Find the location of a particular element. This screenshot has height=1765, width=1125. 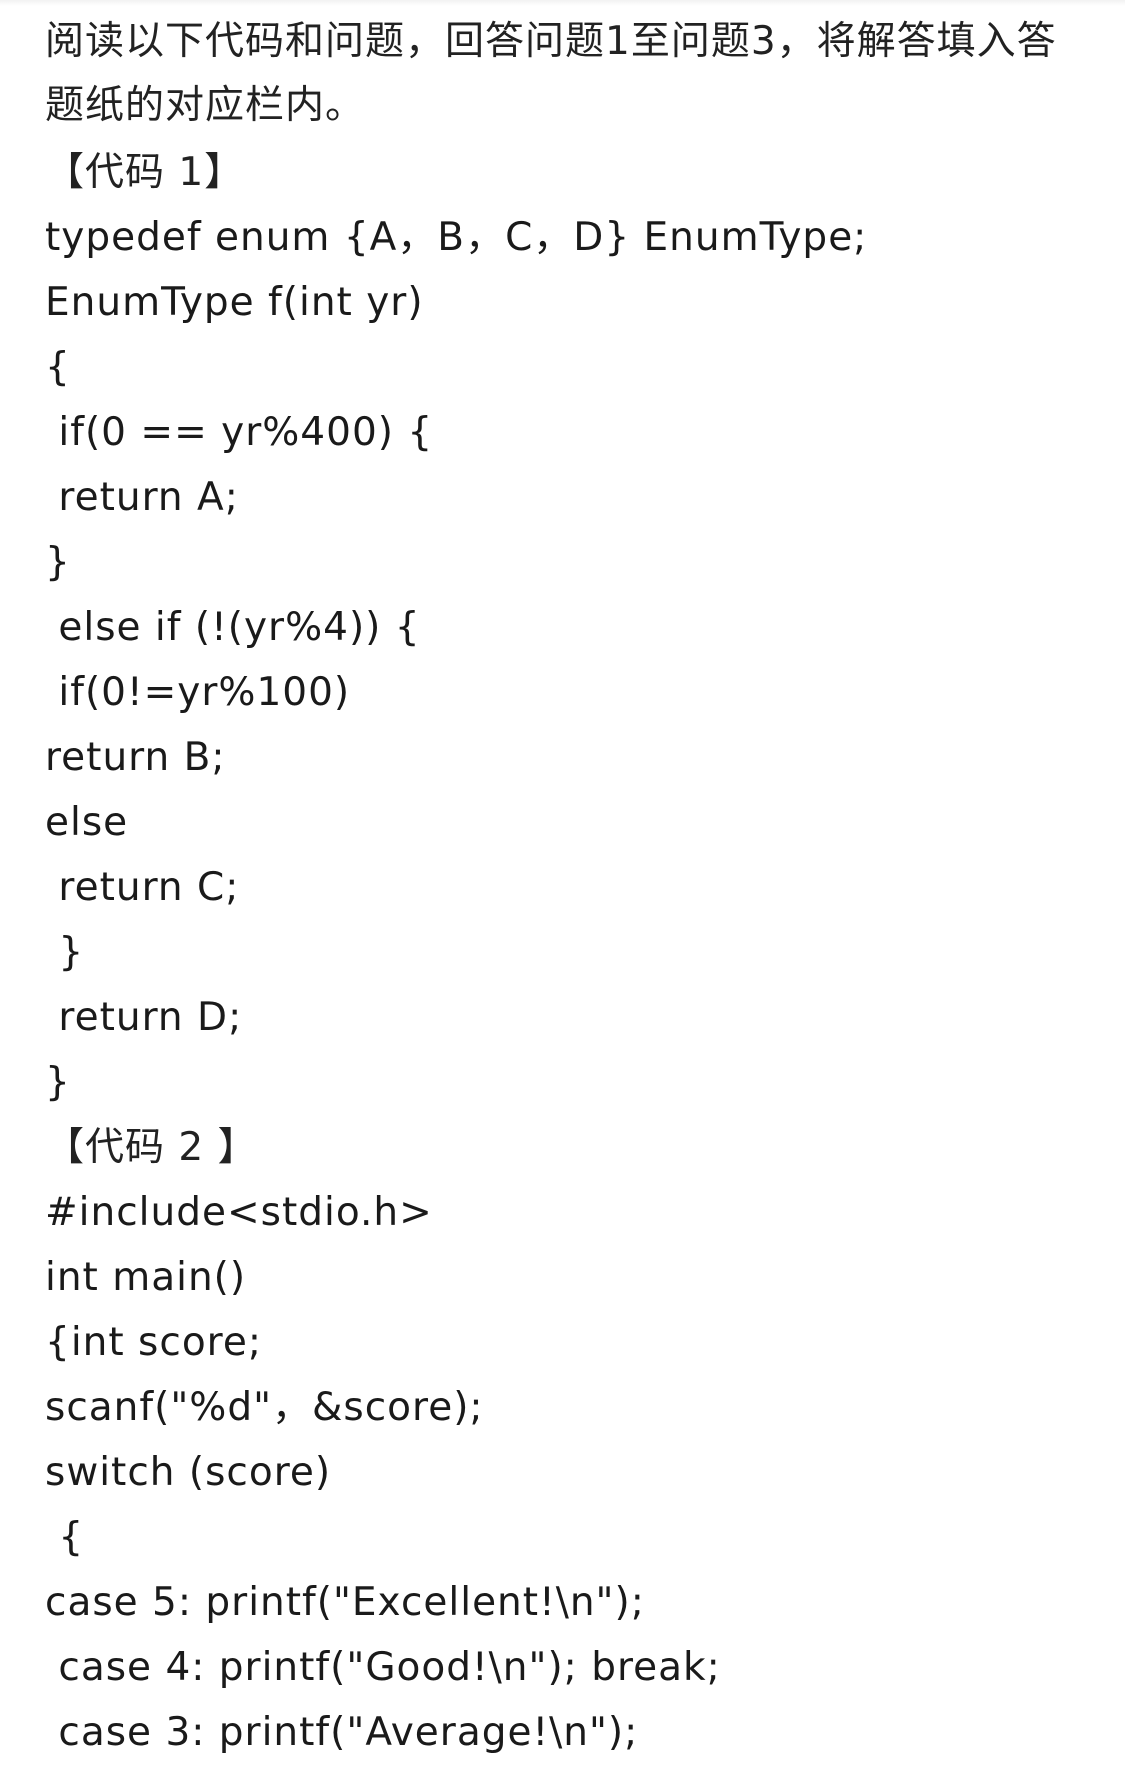

top-divider is located at coordinates (562, 3).